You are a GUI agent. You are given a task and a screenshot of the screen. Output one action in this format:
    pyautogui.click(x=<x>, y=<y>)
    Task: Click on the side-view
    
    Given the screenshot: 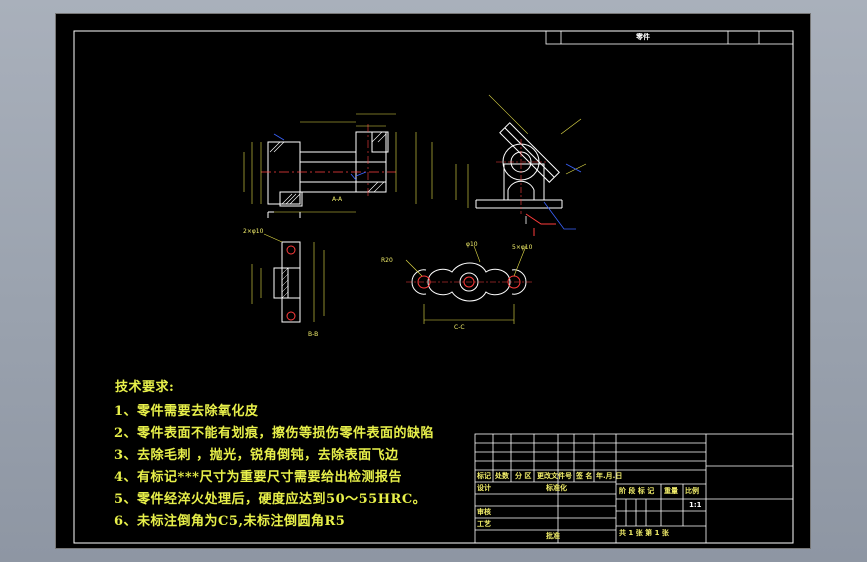 What is the action you would take?
    pyautogui.click(x=519, y=165)
    